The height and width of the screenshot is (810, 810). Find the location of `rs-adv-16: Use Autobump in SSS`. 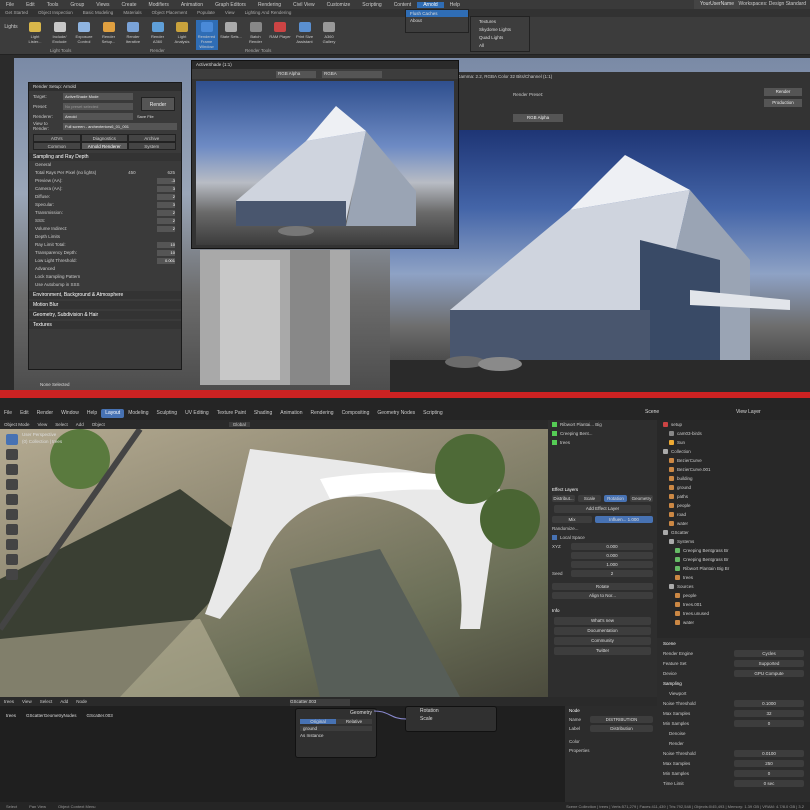

rs-adv-16: Use Autobump in SSS is located at coordinates (105, 285).